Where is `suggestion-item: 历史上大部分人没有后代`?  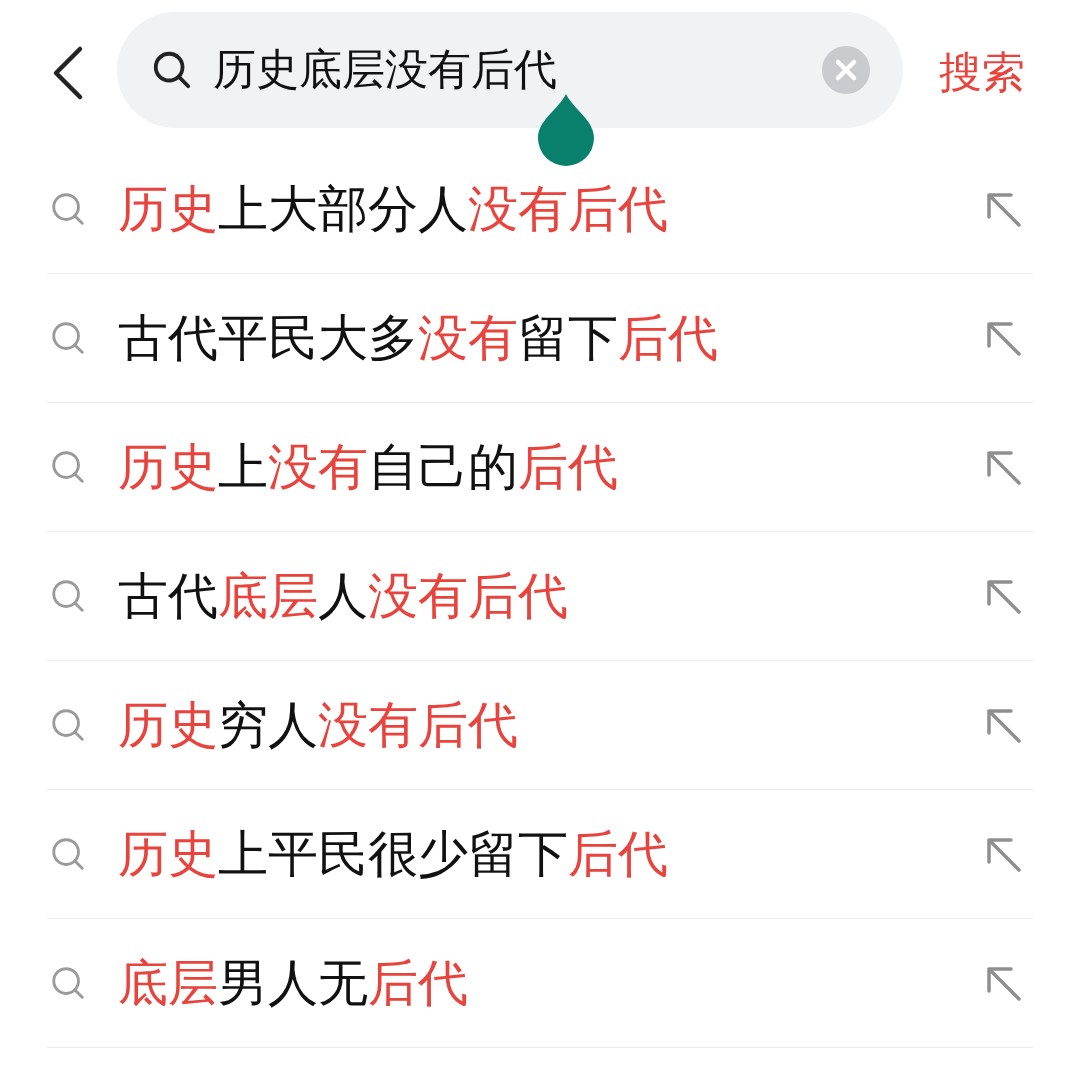
suggestion-item: 历史上大部分人没有后代 is located at coordinates (540, 209).